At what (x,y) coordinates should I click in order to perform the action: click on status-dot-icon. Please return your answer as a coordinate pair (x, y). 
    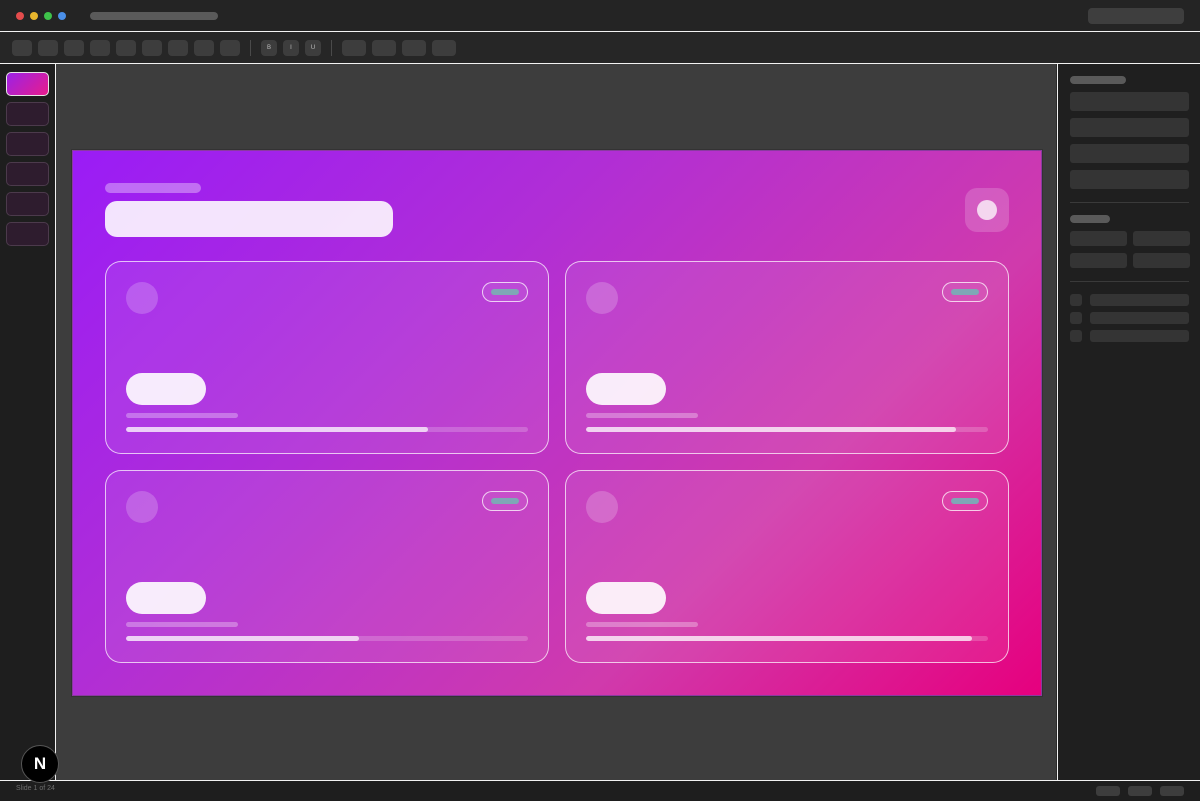
    Looking at the image, I should click on (62, 16).